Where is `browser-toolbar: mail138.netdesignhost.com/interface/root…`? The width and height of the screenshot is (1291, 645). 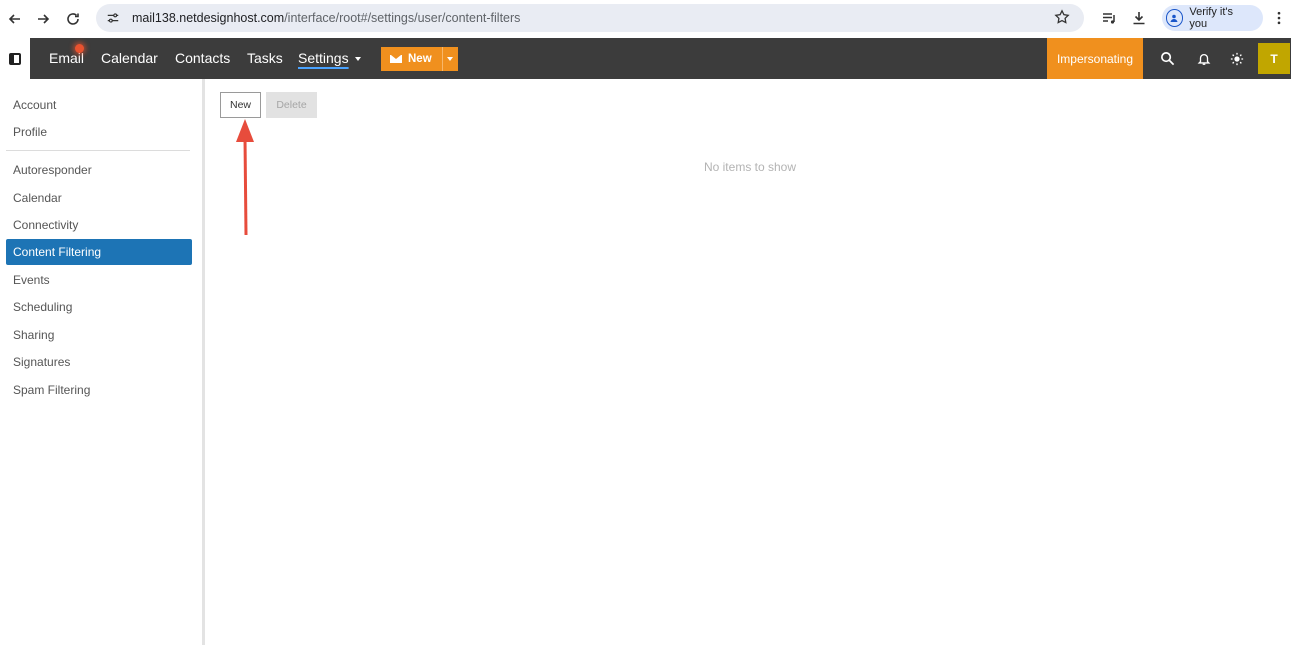 browser-toolbar: mail138.netdesignhost.com/interface/root… is located at coordinates (645, 19).